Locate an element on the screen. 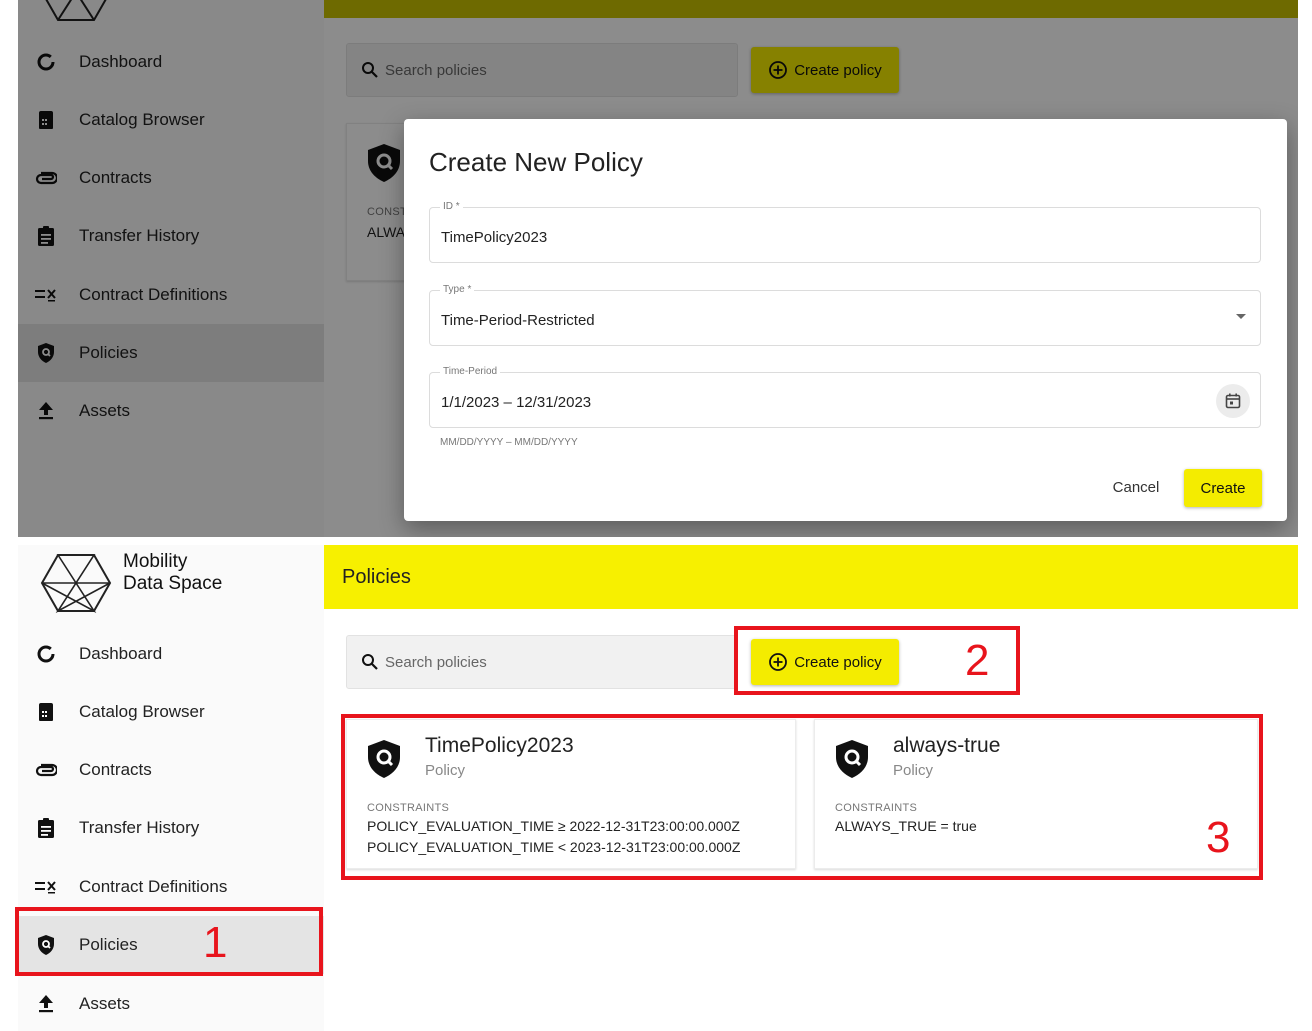  time-period-field: Time-Period 1/1/2023 – 12/31/2023 is located at coordinates (845, 397).